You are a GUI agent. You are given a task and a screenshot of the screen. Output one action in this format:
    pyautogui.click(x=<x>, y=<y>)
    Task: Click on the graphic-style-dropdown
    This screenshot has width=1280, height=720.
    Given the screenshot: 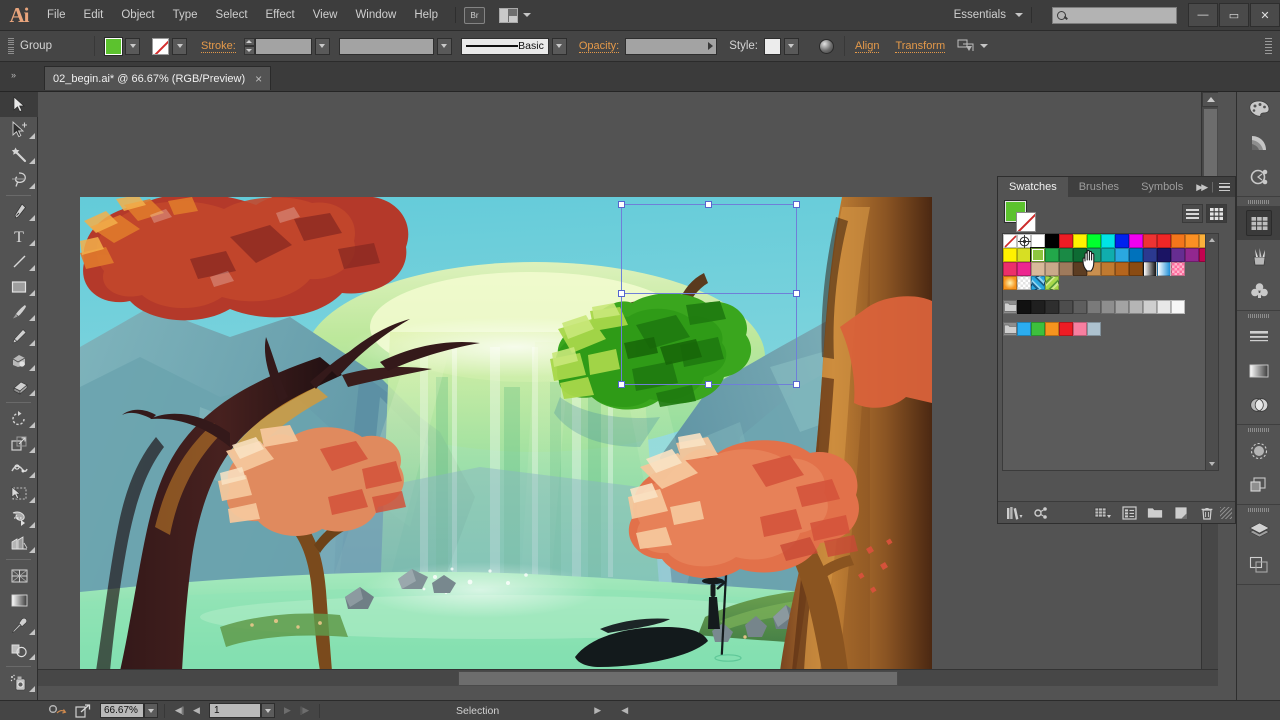 What is the action you would take?
    pyautogui.click(x=791, y=46)
    